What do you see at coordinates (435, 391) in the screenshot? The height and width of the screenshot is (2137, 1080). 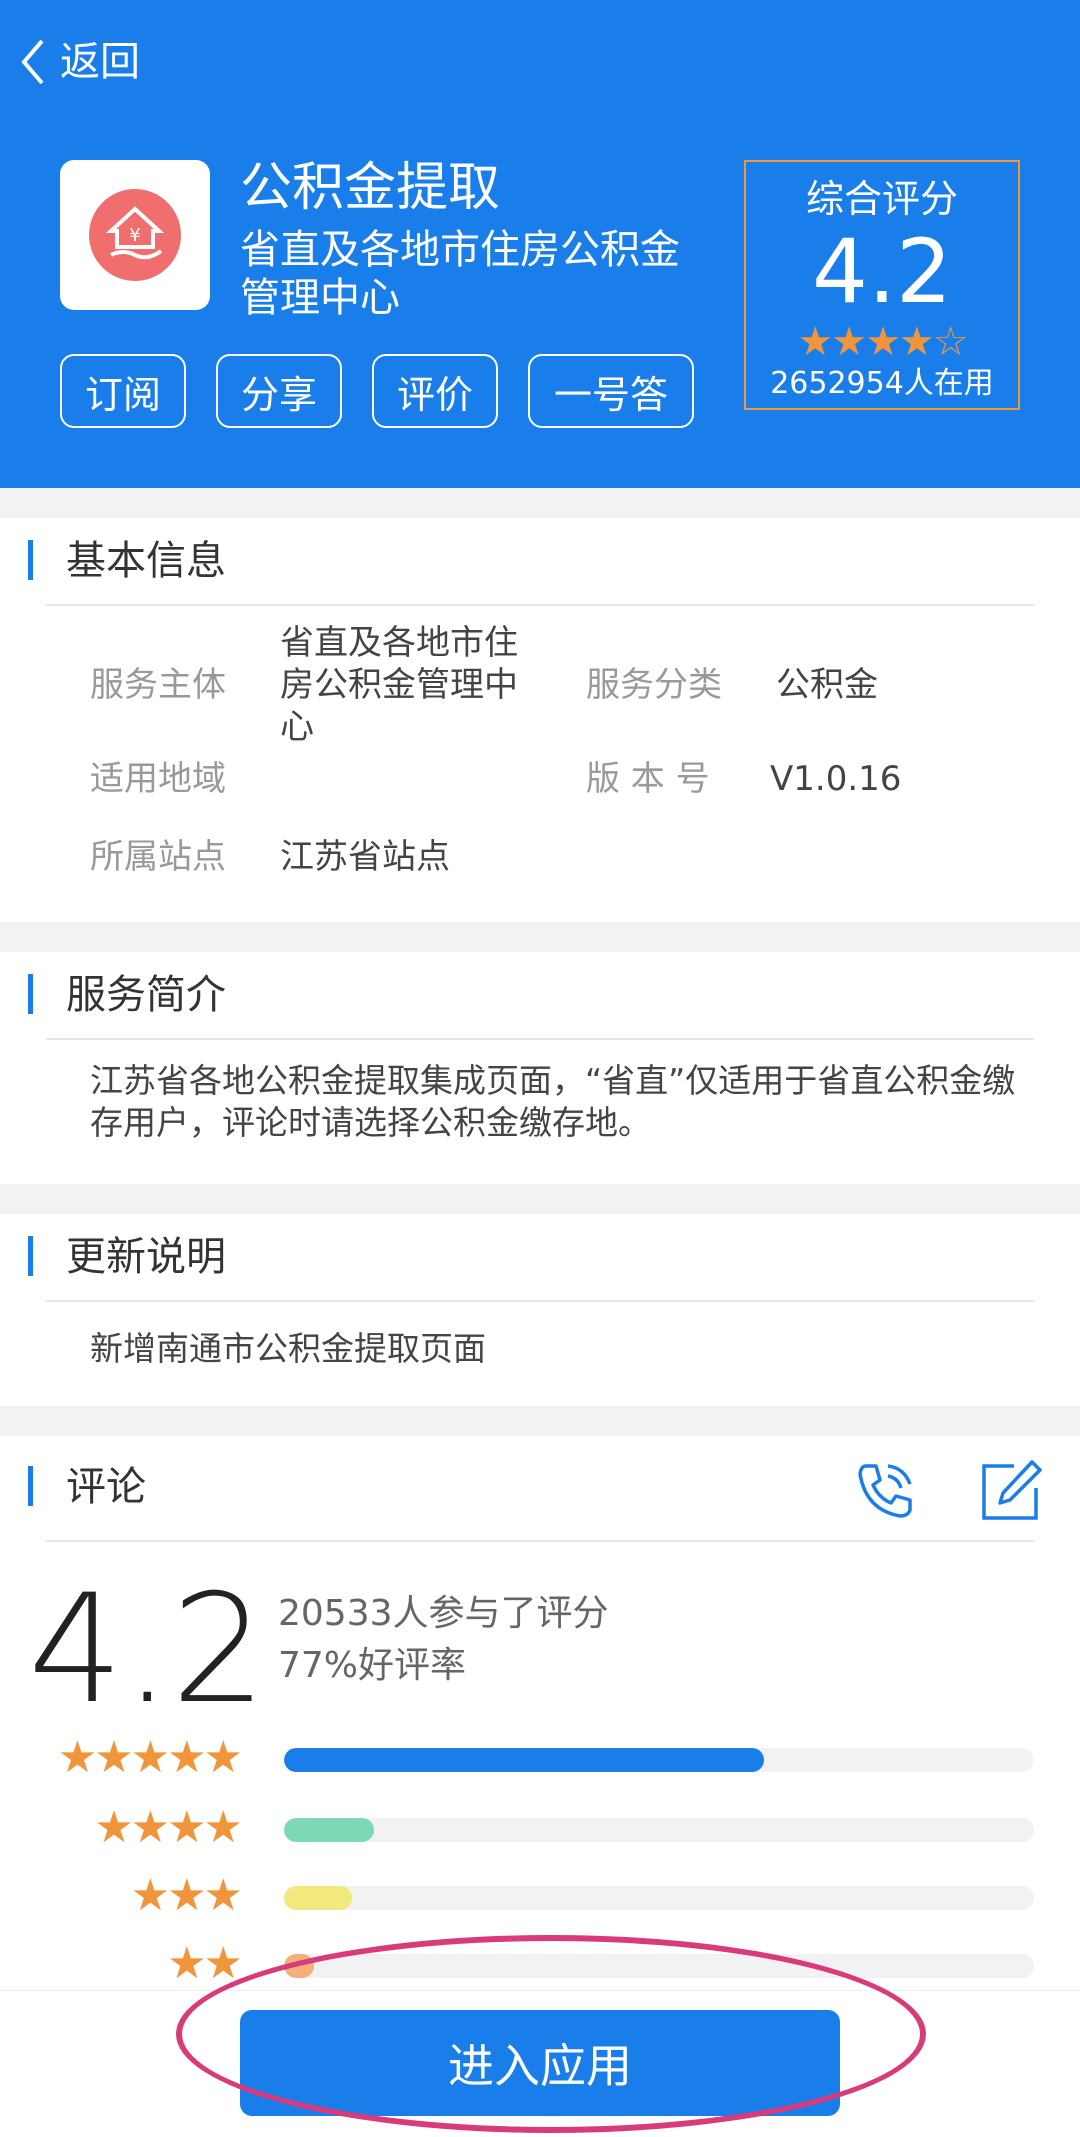 I see `rate-button: 评价` at bounding box center [435, 391].